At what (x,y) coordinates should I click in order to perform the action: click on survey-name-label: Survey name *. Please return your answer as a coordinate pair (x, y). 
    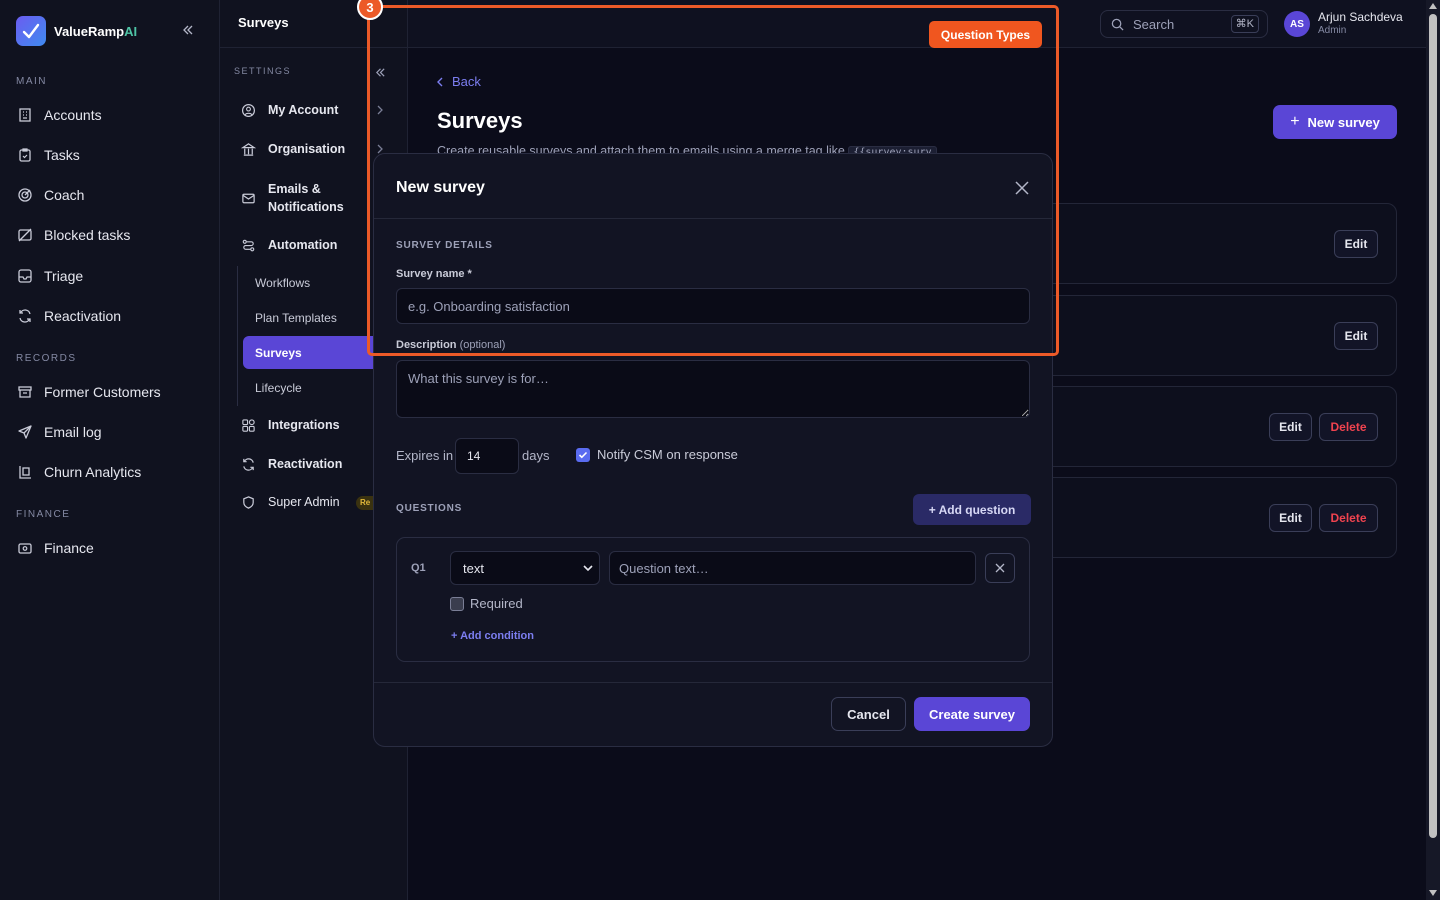
    Looking at the image, I should click on (434, 274).